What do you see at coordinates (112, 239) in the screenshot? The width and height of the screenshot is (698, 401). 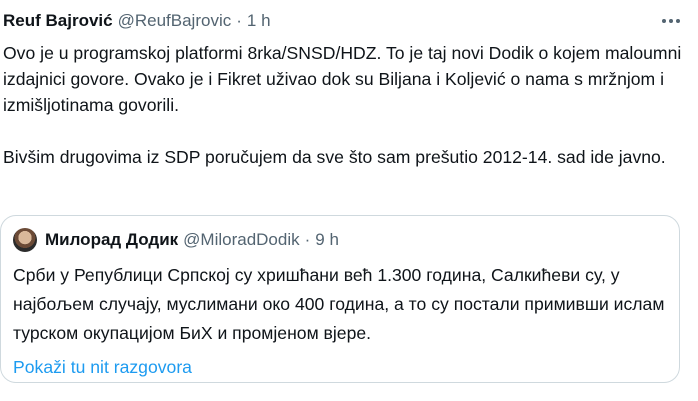 I see `quoted-author-name: Милорад Додик` at bounding box center [112, 239].